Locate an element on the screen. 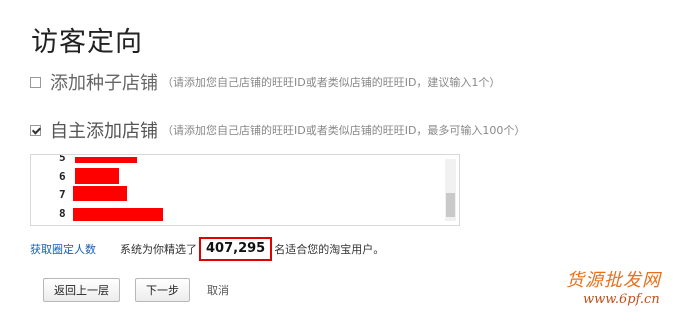 This screenshot has width=681, height=322. stats-suffix: 名适合您的淘宝用户。 is located at coordinates (329, 249).